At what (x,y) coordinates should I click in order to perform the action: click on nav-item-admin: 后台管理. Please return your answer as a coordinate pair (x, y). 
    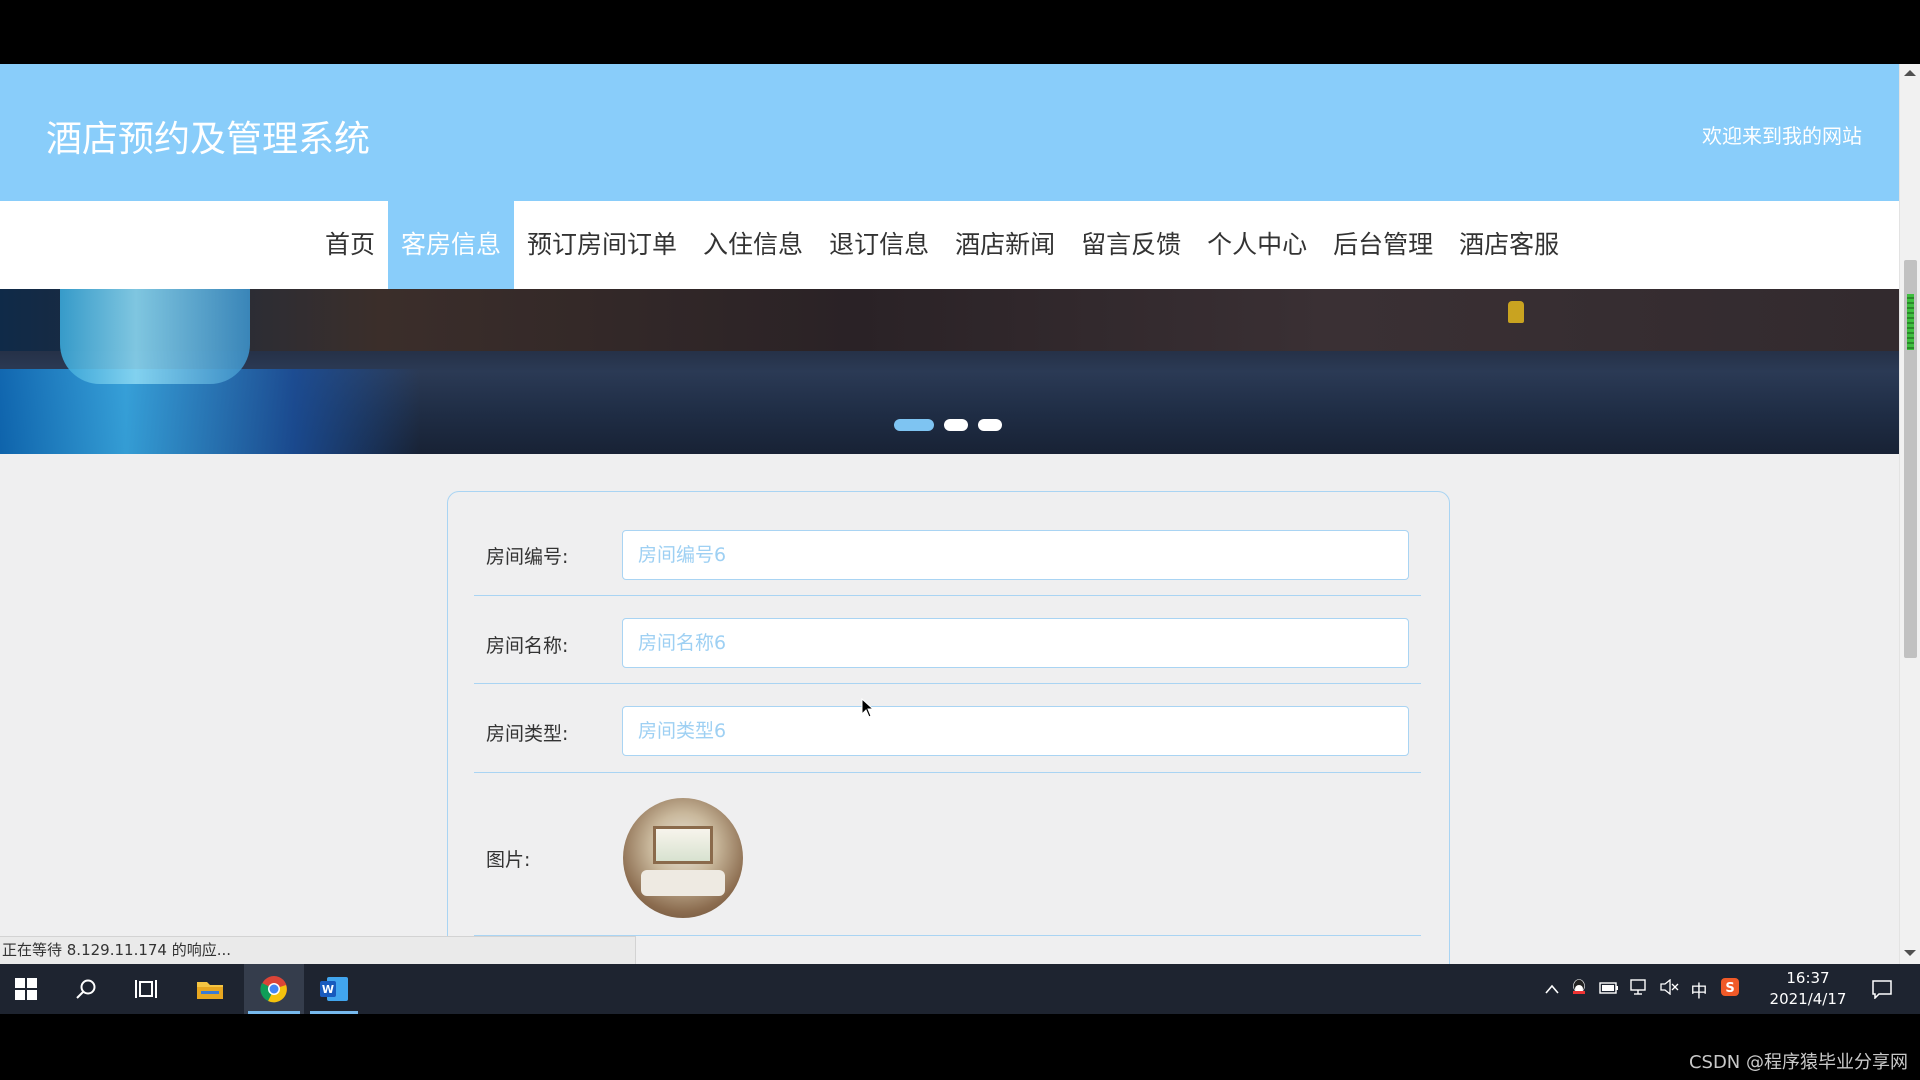
    Looking at the image, I should click on (1383, 245).